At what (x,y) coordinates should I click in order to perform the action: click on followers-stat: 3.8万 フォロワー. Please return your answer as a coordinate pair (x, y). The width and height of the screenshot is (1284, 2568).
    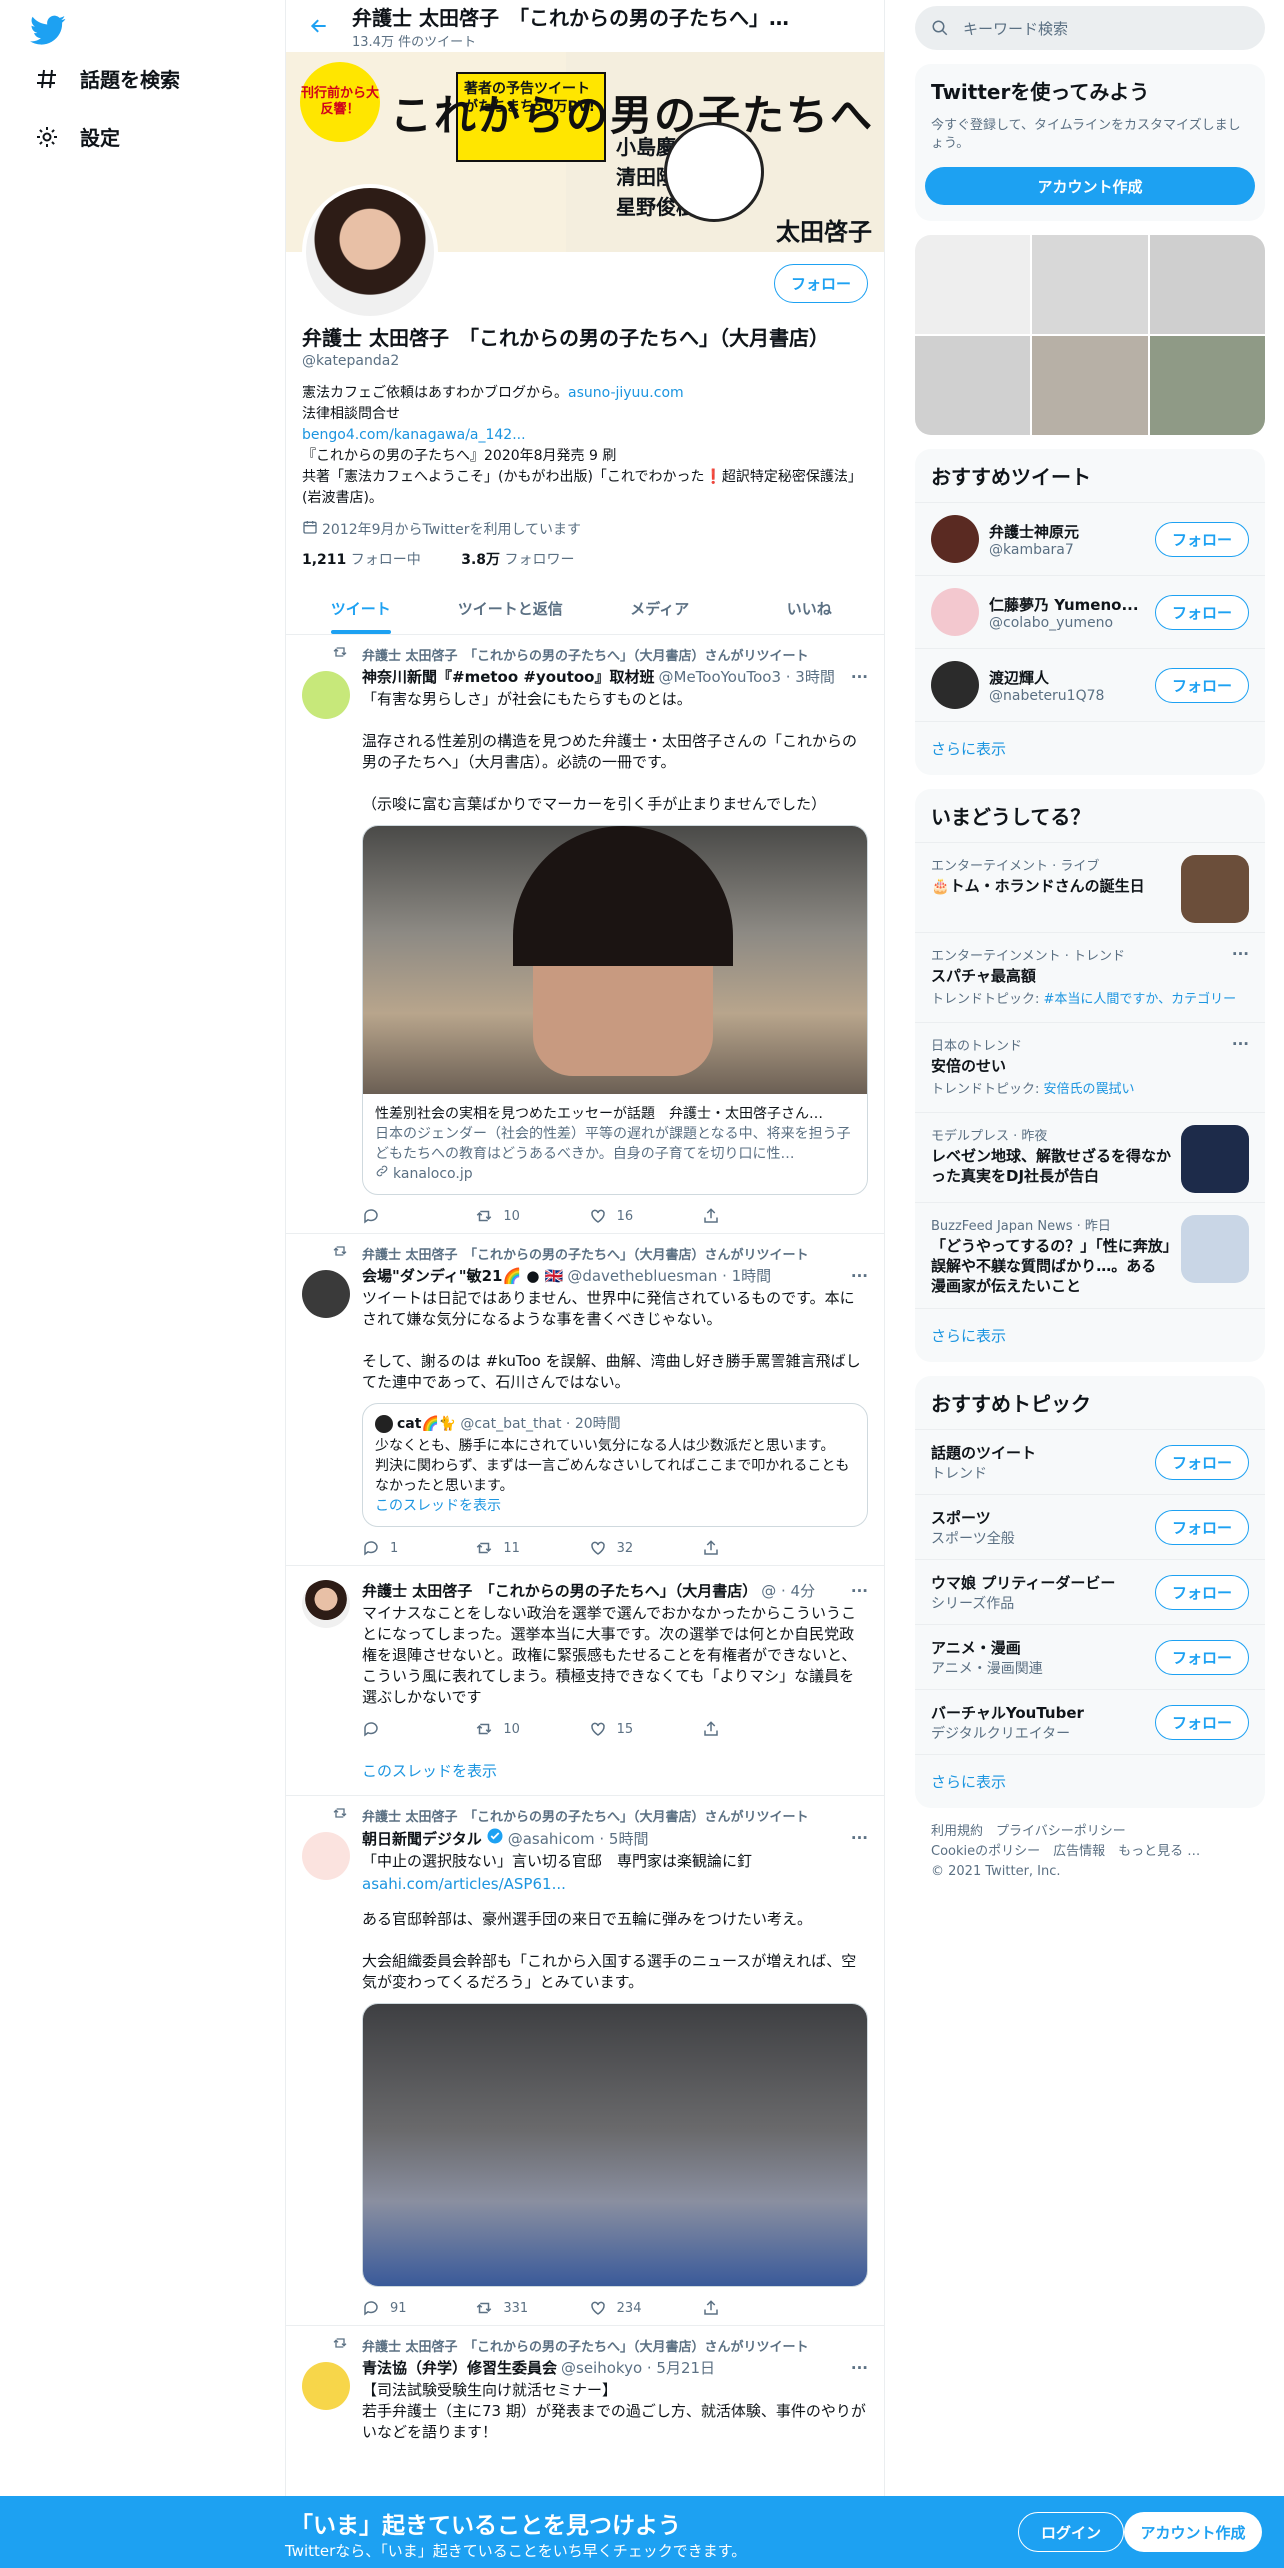
    Looking at the image, I should click on (526, 560).